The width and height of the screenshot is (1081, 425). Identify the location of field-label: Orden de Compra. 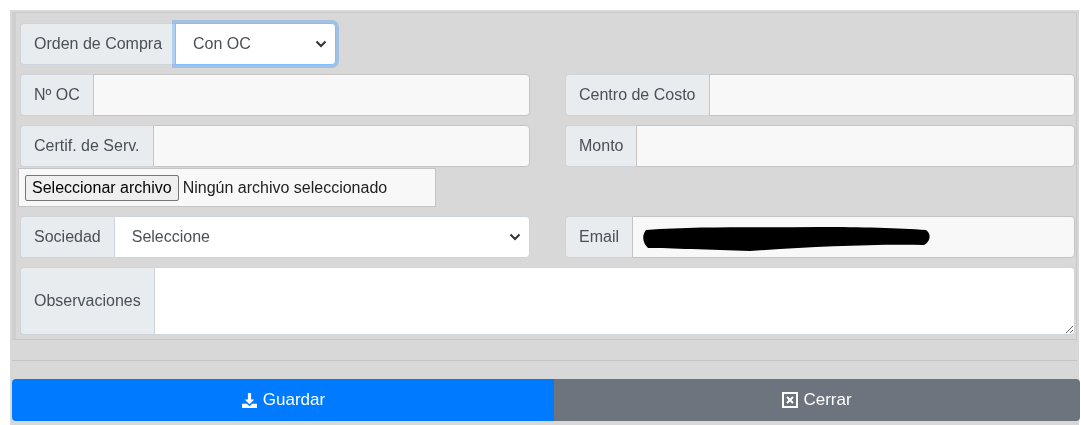
(98, 44).